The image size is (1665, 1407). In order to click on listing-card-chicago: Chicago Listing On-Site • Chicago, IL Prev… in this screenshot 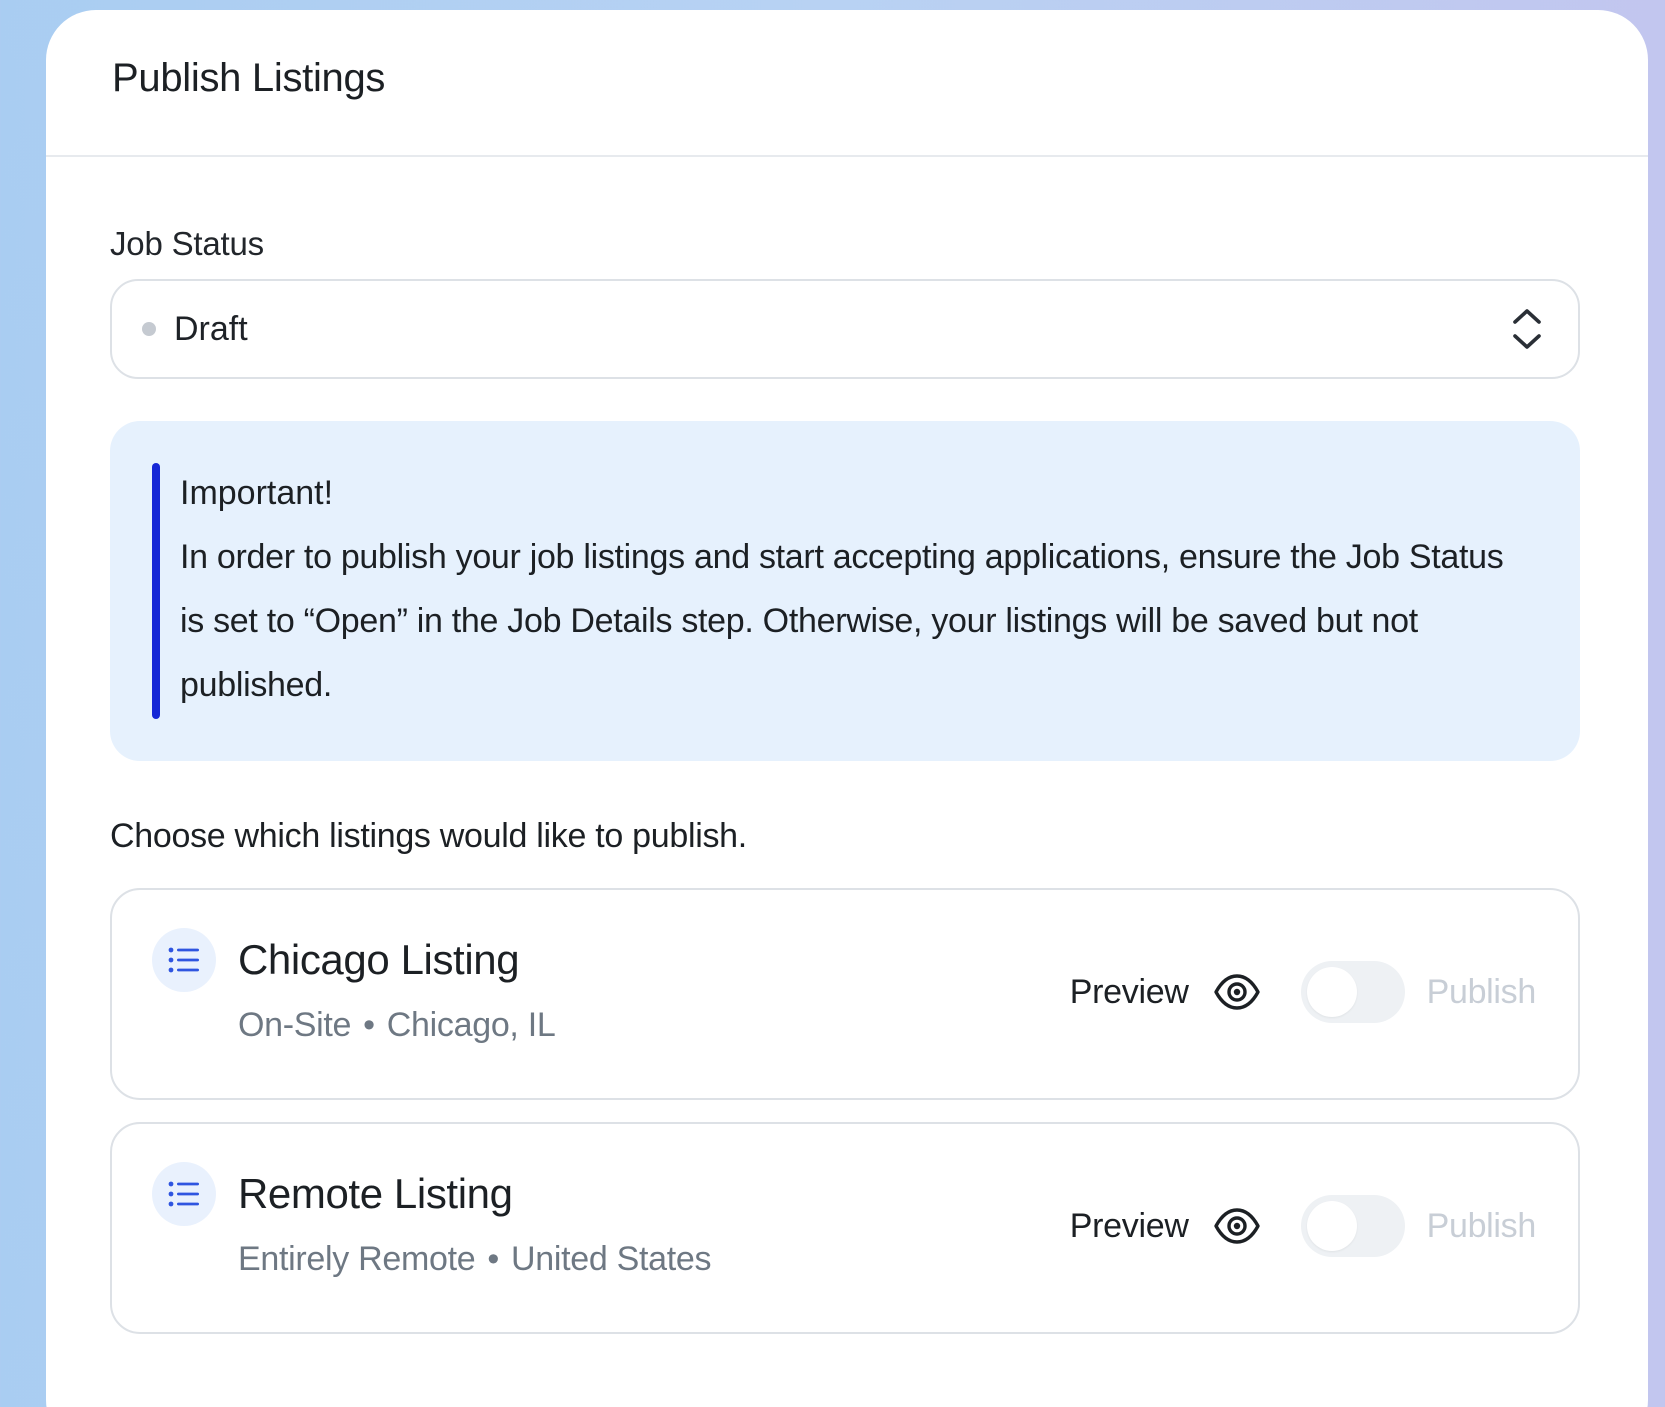, I will do `click(845, 994)`.